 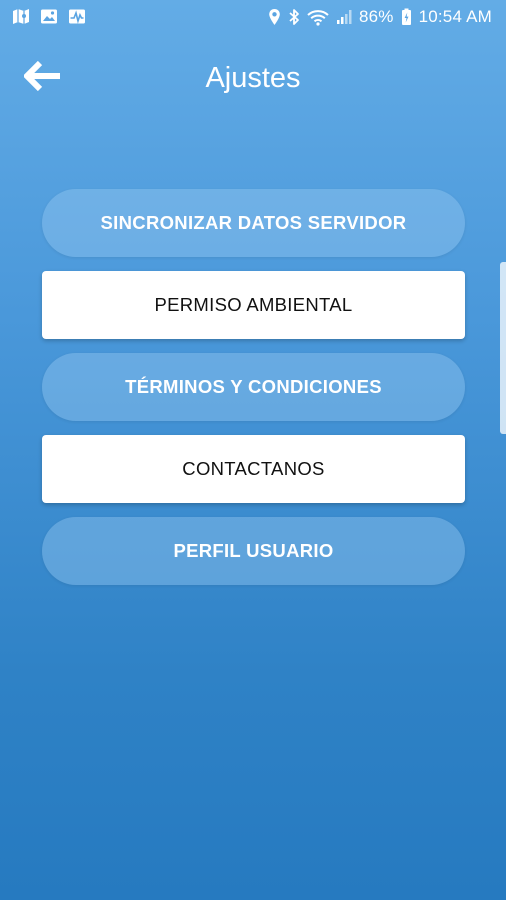 What do you see at coordinates (274, 17) in the screenshot?
I see `location-icon` at bounding box center [274, 17].